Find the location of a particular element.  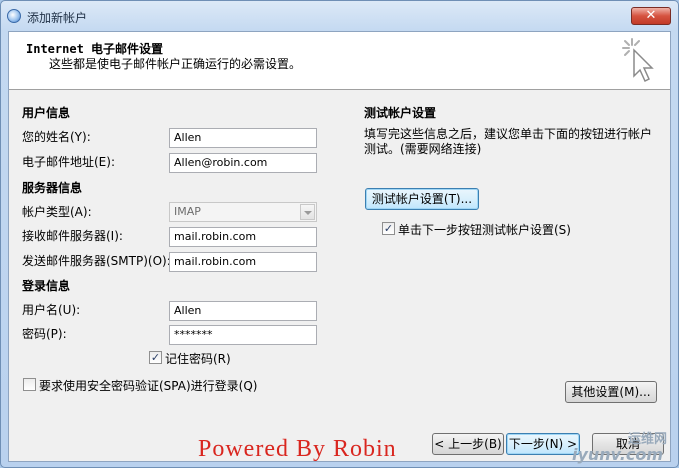

next-button: 下一步(N) > is located at coordinates (543, 444).